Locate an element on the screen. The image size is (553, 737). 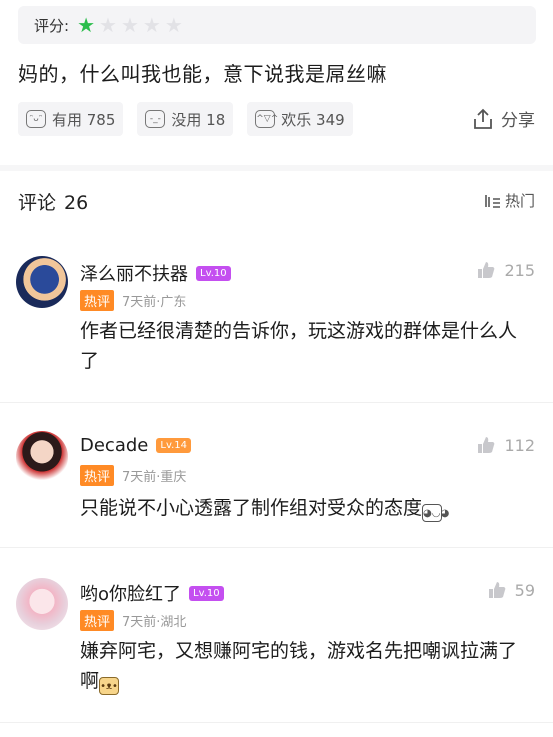
comment-time-location: 7天前·湖北 is located at coordinates (154, 622).